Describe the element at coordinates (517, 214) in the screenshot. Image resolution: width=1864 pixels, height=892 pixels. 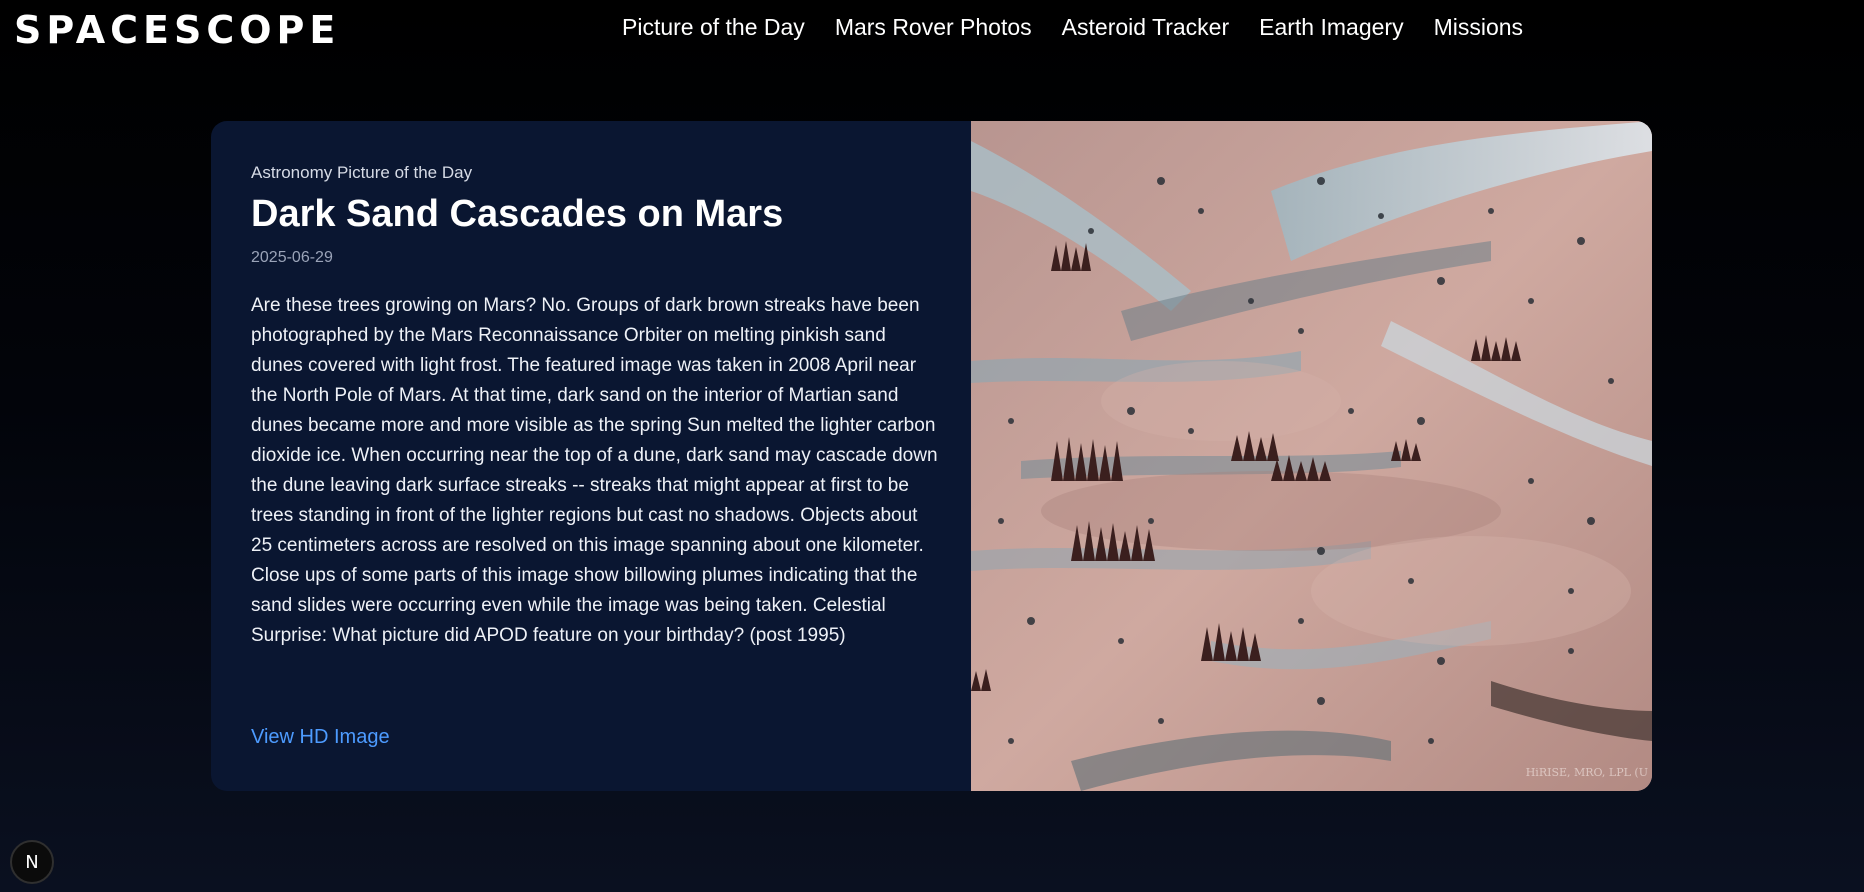
I see `apod-title: Dark Sand Cascades on Mars` at that location.